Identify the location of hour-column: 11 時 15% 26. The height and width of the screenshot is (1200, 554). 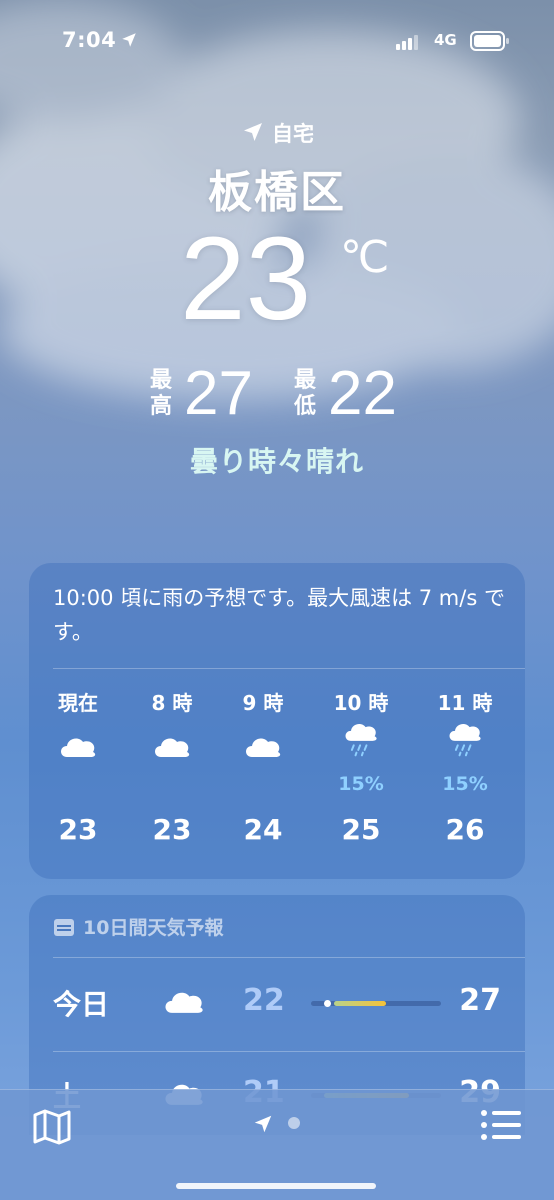
(465, 777).